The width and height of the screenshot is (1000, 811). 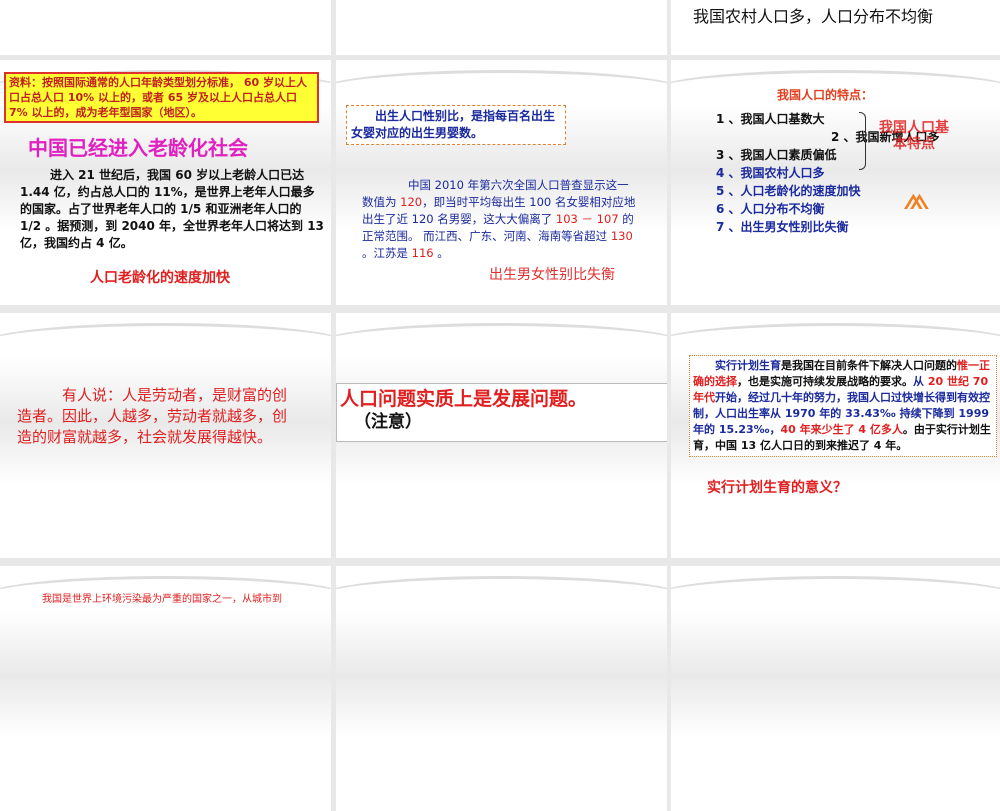 What do you see at coordinates (456, 125) in the screenshot?
I see `definition-box: 出生人口性别比，是指每百名出生女婴对应的出生男婴数。` at bounding box center [456, 125].